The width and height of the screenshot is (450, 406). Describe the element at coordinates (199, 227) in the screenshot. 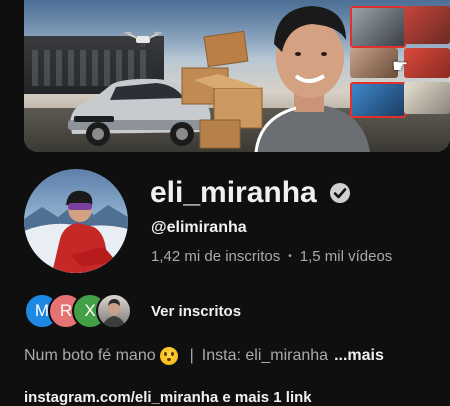

I see `channel-handle: @elimiranha` at that location.